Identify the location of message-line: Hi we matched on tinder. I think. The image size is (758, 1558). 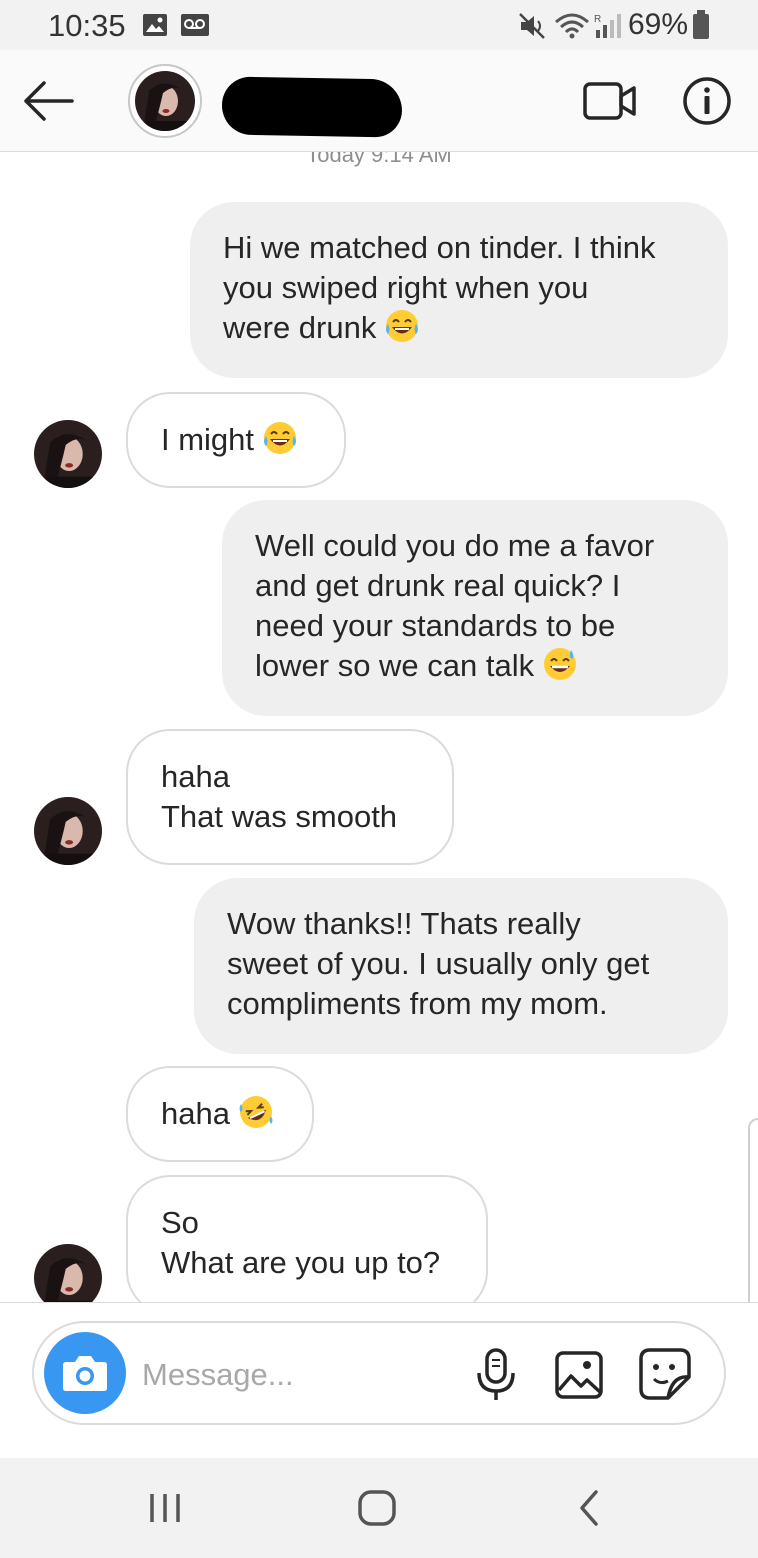
(439, 247).